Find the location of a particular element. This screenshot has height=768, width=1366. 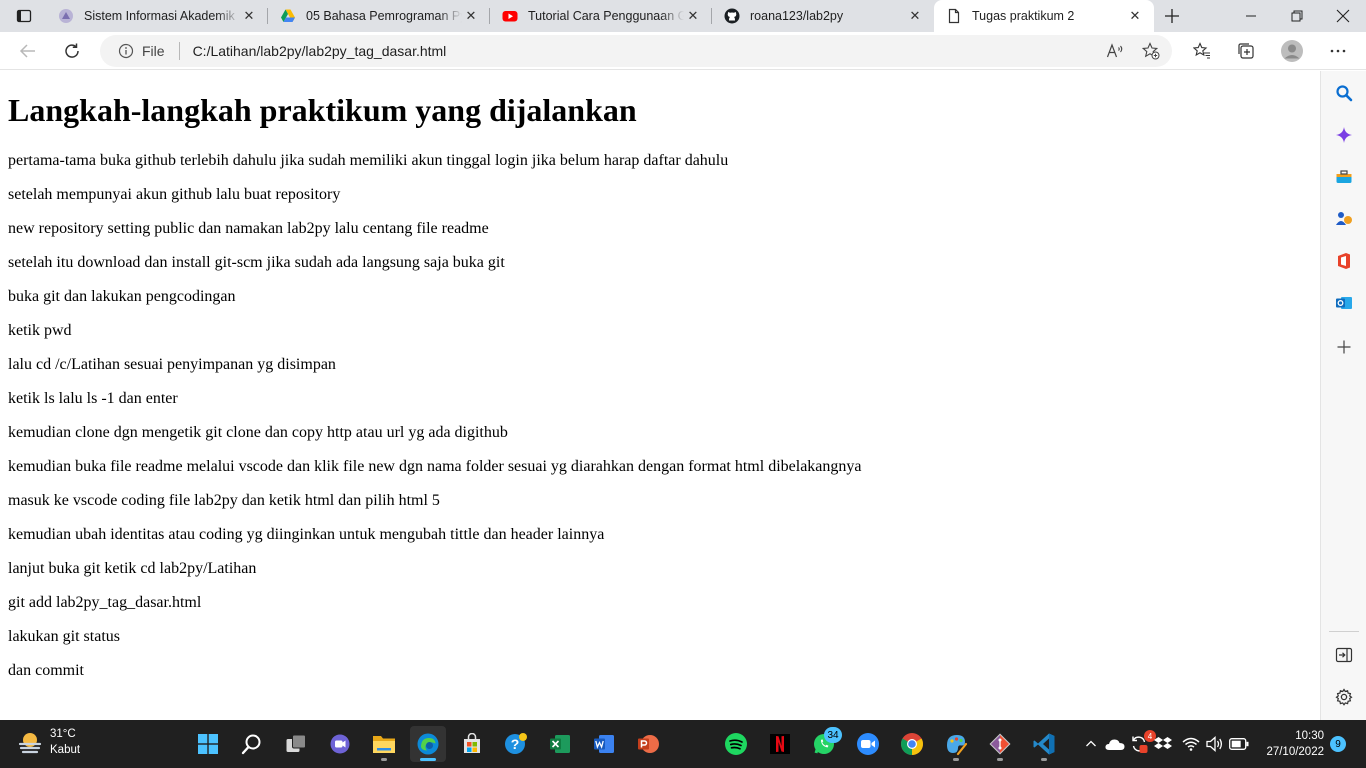

sidebar-add-button is located at coordinates (1344, 347).